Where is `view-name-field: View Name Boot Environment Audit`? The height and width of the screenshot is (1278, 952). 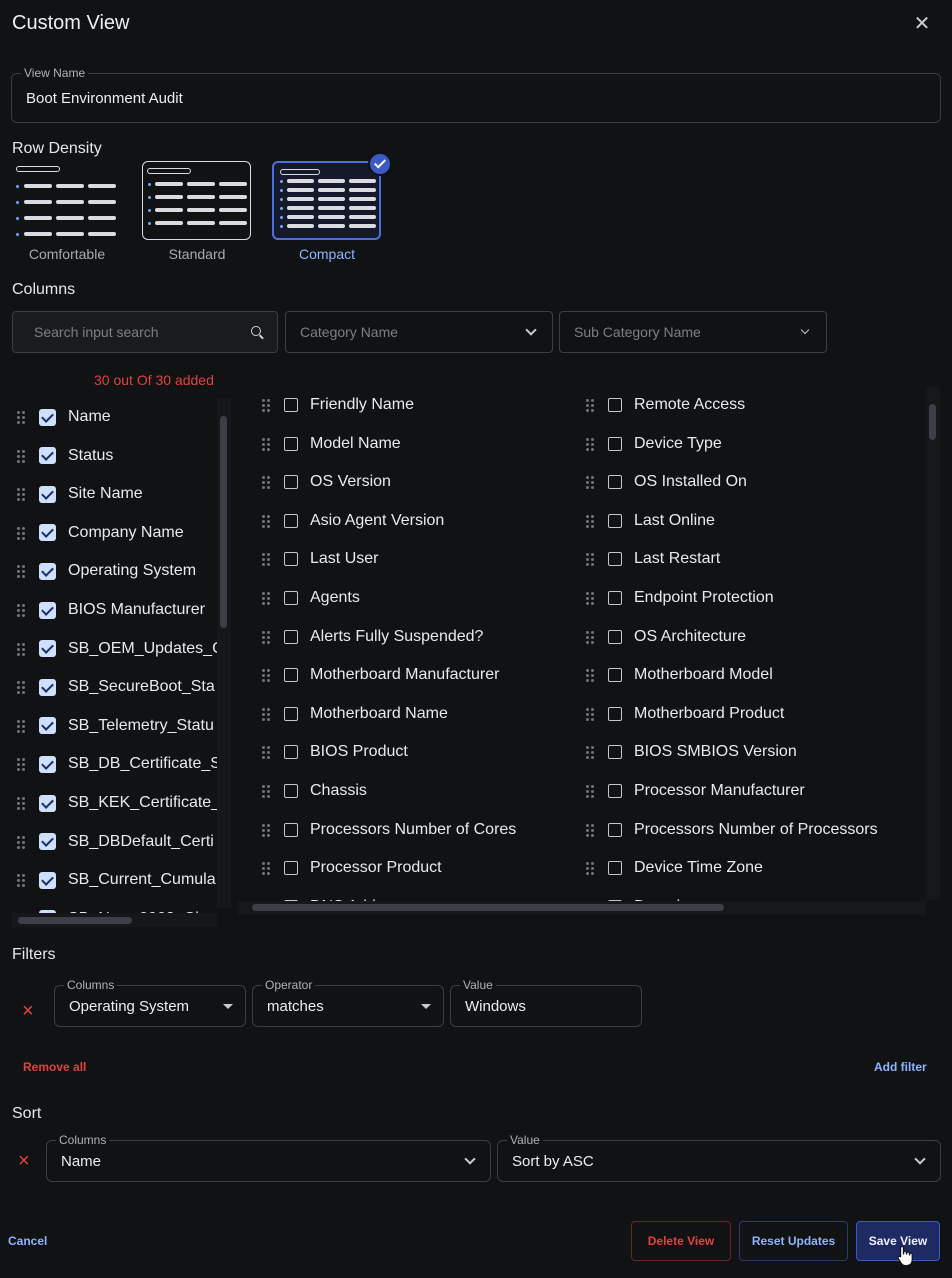
view-name-field: View Name Boot Environment Audit is located at coordinates (476, 94).